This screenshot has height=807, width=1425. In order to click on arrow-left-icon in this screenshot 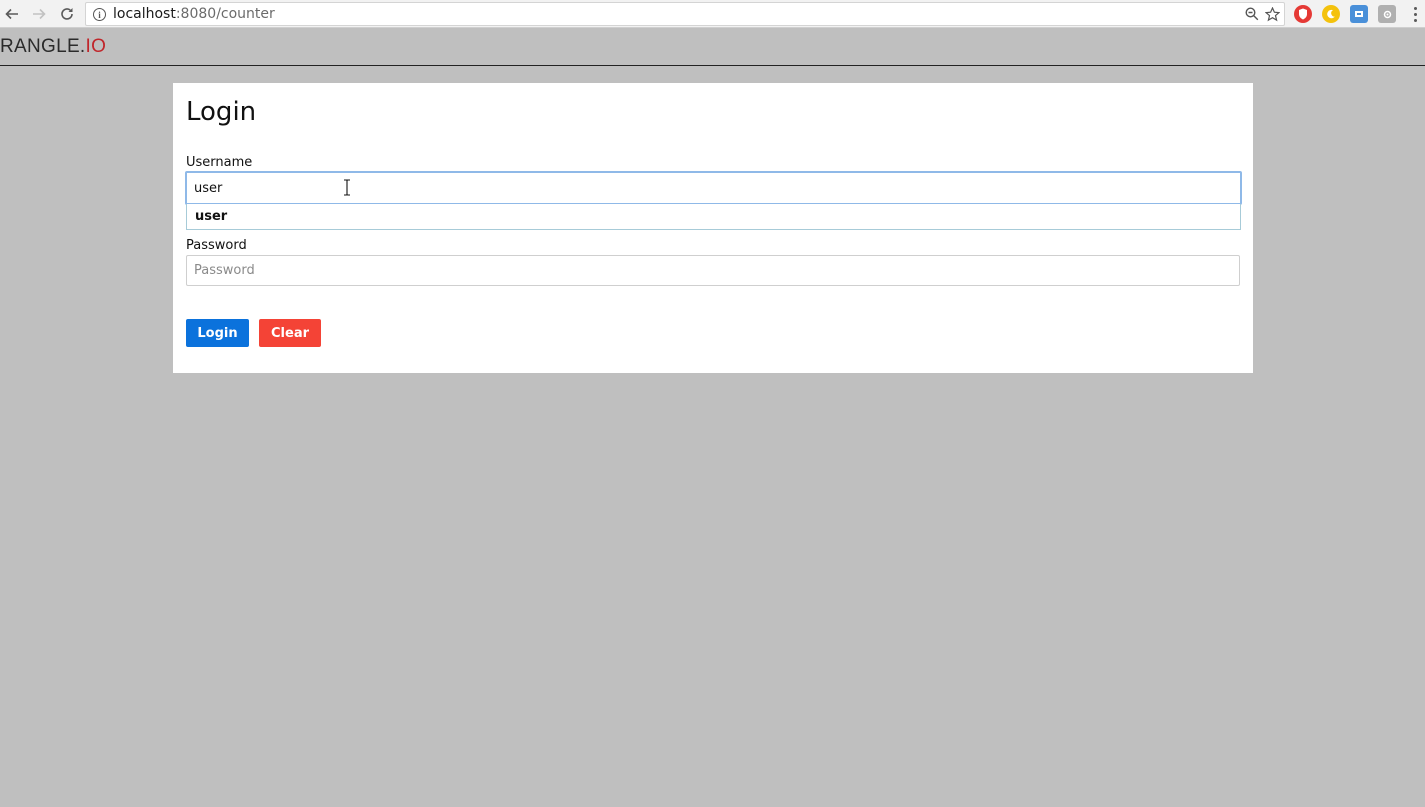, I will do `click(11, 14)`.